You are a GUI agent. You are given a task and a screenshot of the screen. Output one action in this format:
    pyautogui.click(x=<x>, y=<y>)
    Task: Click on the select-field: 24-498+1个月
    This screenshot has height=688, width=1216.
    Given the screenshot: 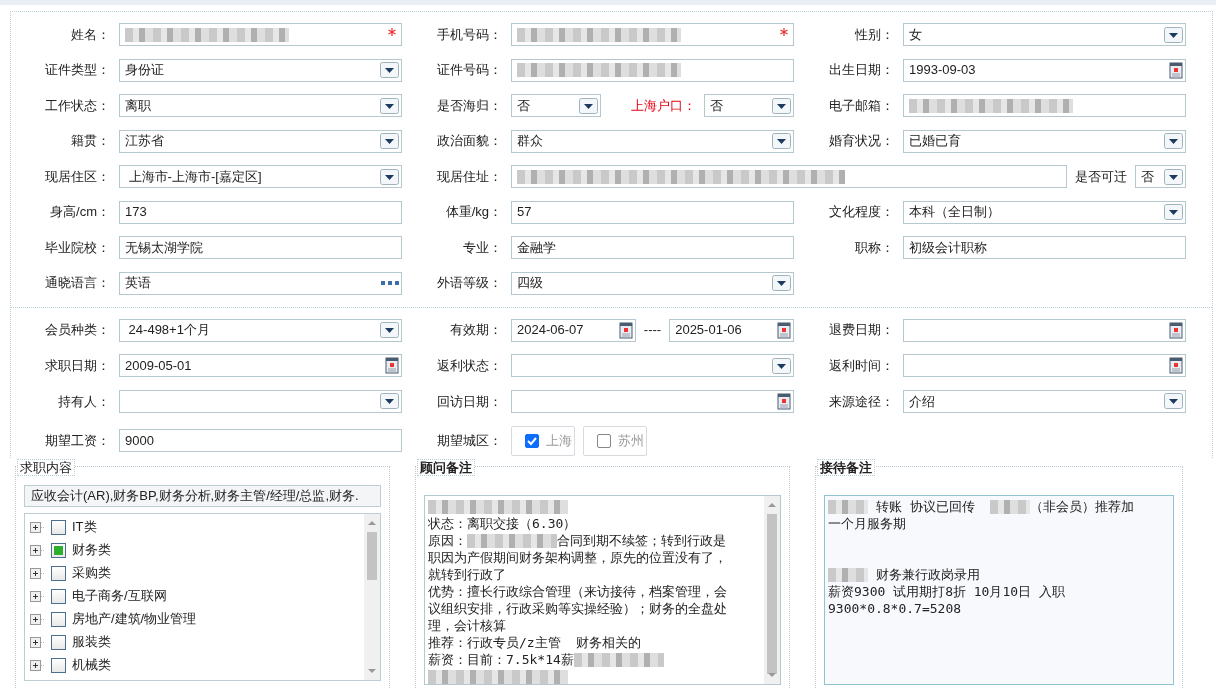 What is the action you would take?
    pyautogui.click(x=260, y=330)
    